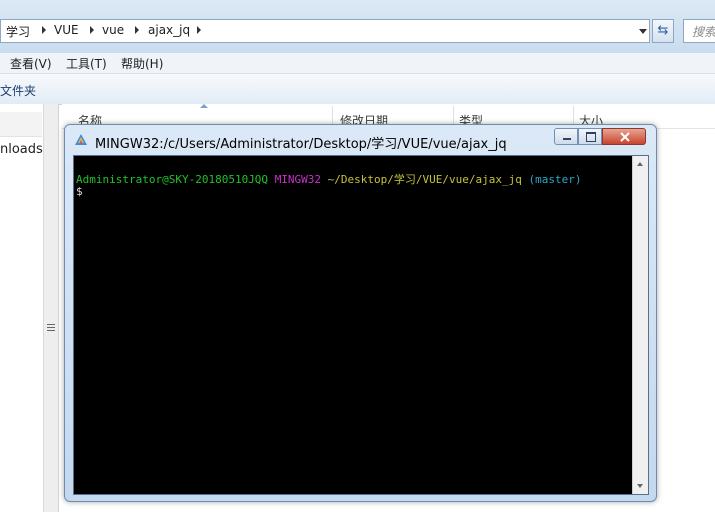 This screenshot has height=512, width=715. Describe the element at coordinates (424, 179) in the screenshot. I see `prompt-path: ~/Desktop/学习/VUE/vue/ajax_jq` at that location.